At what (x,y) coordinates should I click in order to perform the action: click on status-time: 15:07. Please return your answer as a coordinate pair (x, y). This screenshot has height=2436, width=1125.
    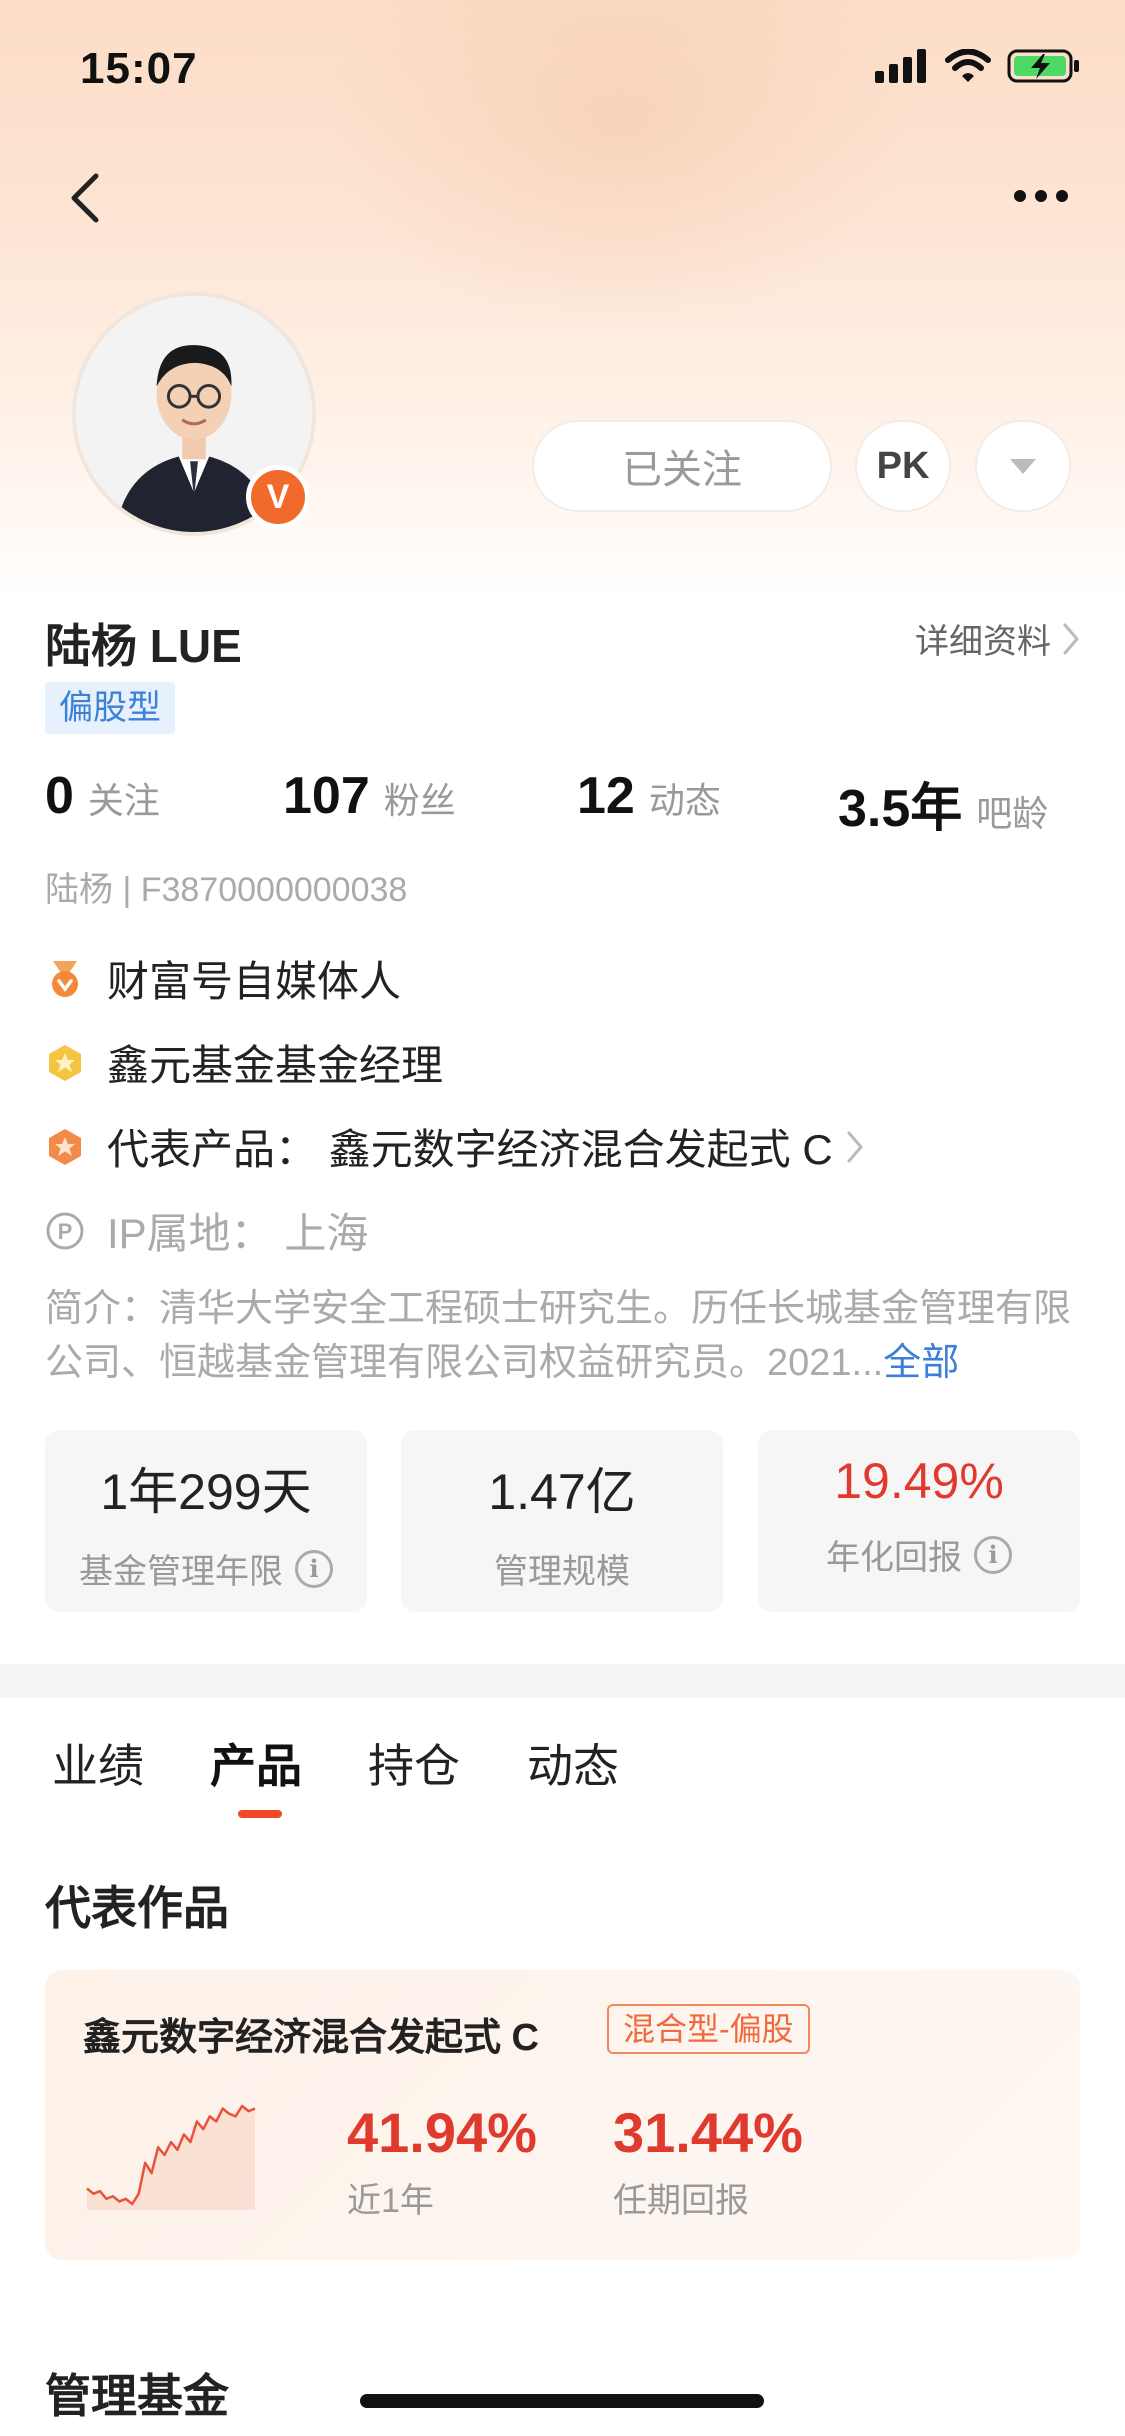
    Looking at the image, I should click on (139, 68).